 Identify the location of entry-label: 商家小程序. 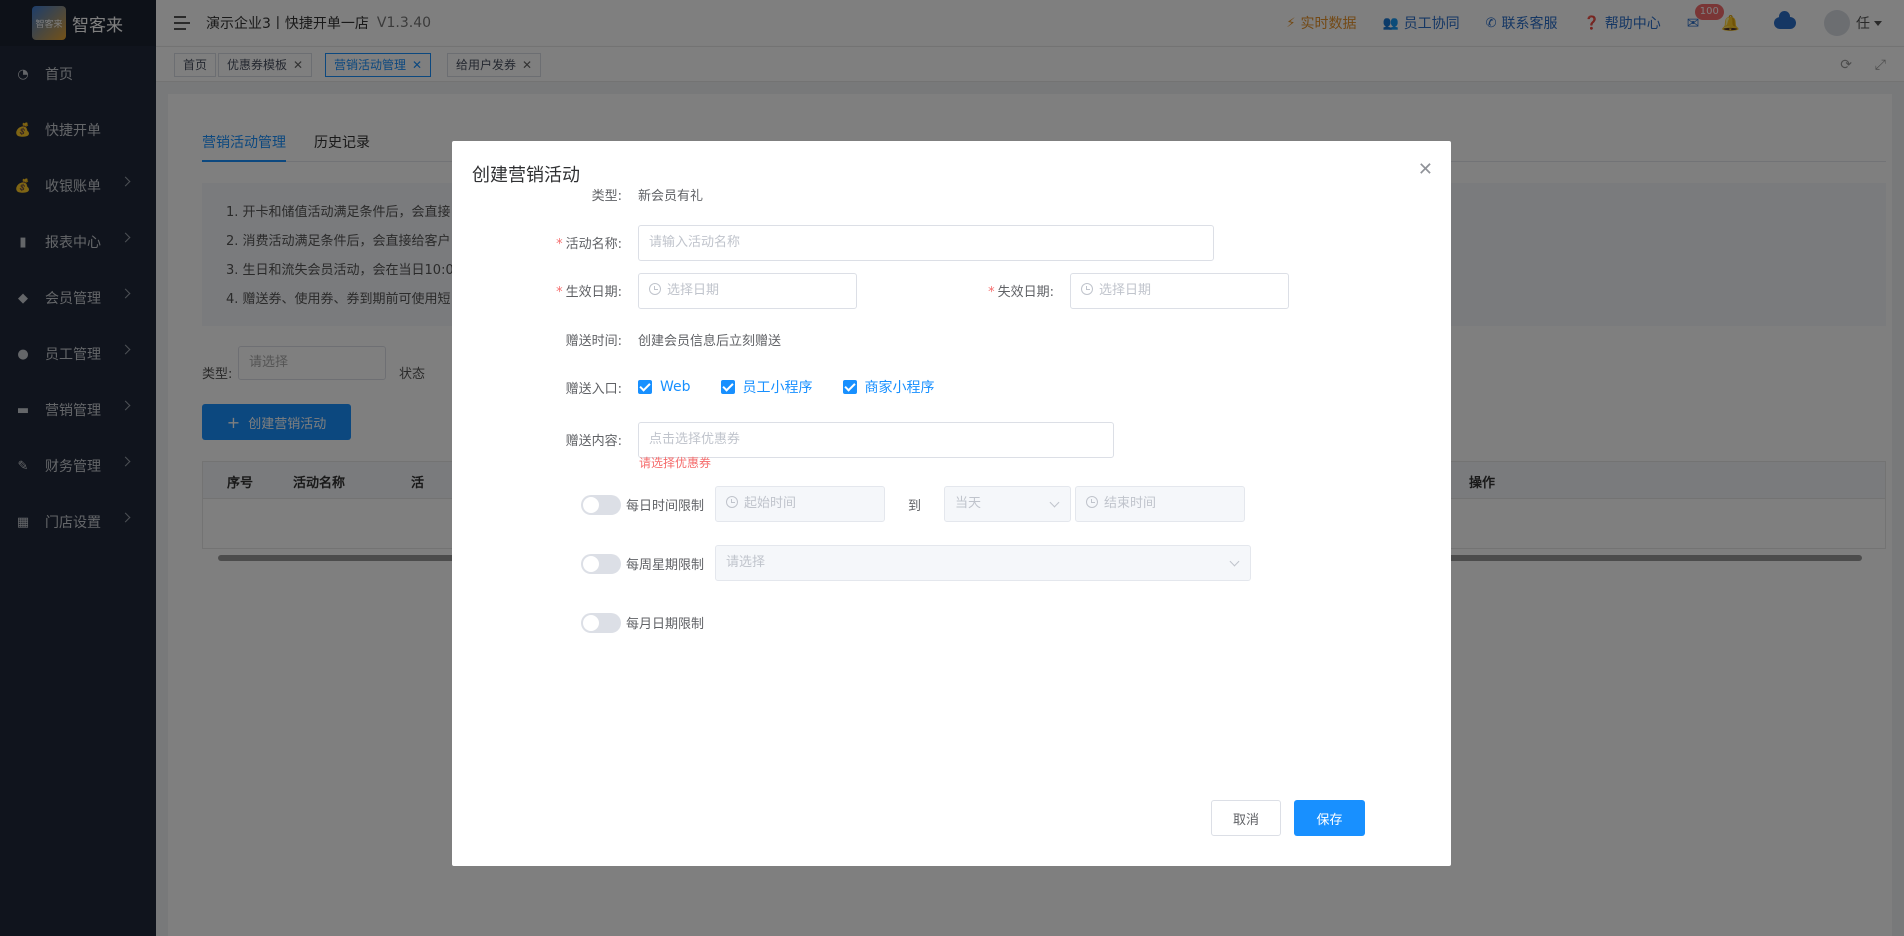
(900, 387).